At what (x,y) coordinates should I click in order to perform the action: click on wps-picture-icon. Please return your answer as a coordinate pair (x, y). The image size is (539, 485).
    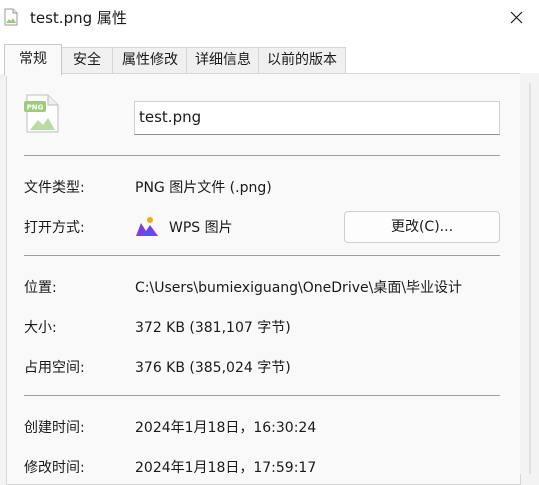
    Looking at the image, I should click on (147, 226).